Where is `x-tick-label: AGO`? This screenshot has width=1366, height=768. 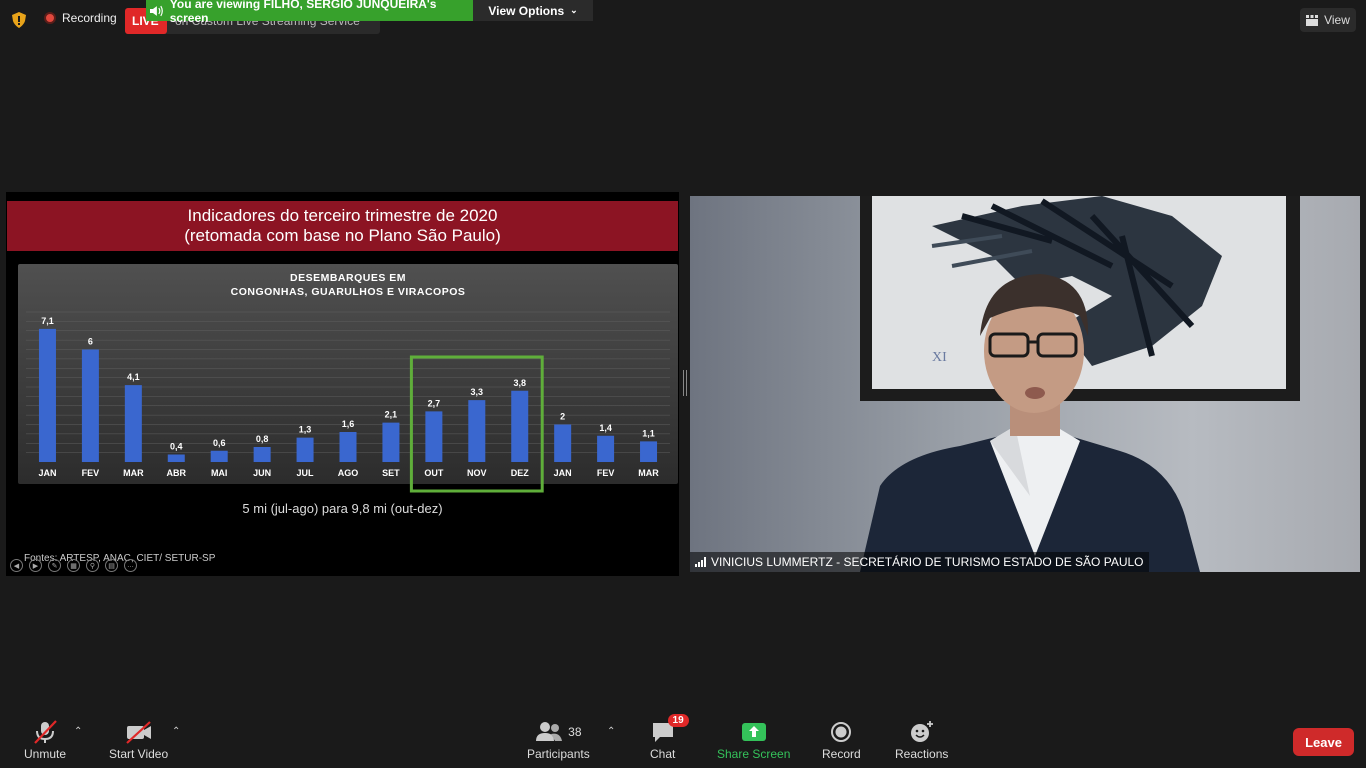 x-tick-label: AGO is located at coordinates (348, 473).